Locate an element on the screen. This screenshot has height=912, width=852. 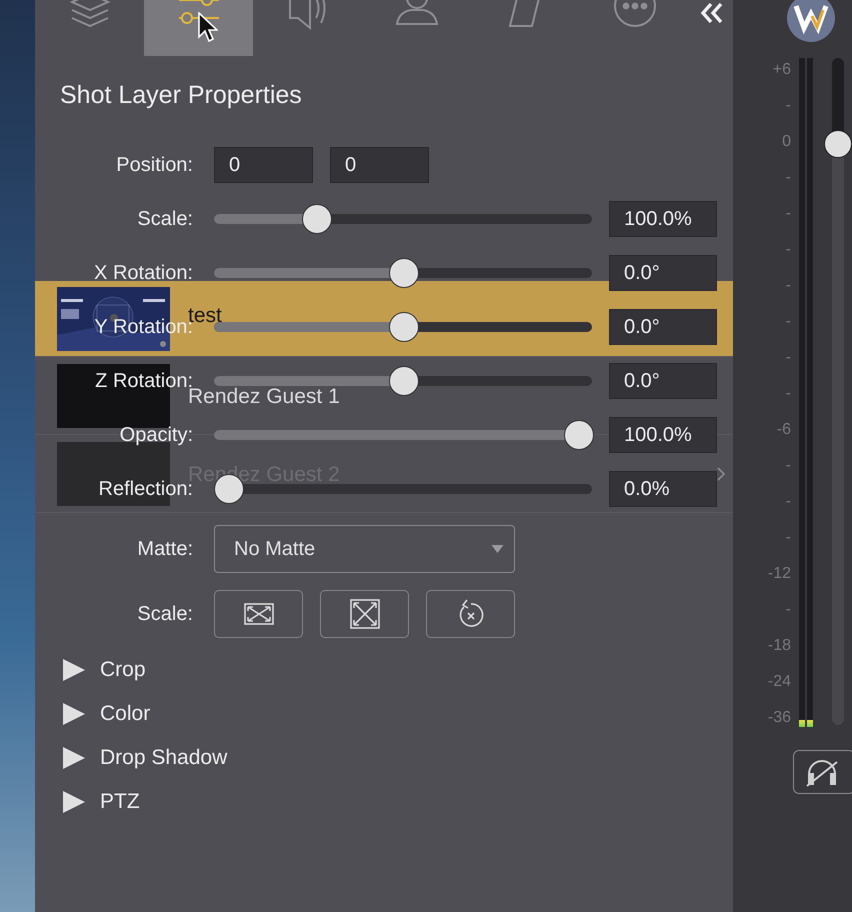
scale-label: -12 is located at coordinates (779, 574).